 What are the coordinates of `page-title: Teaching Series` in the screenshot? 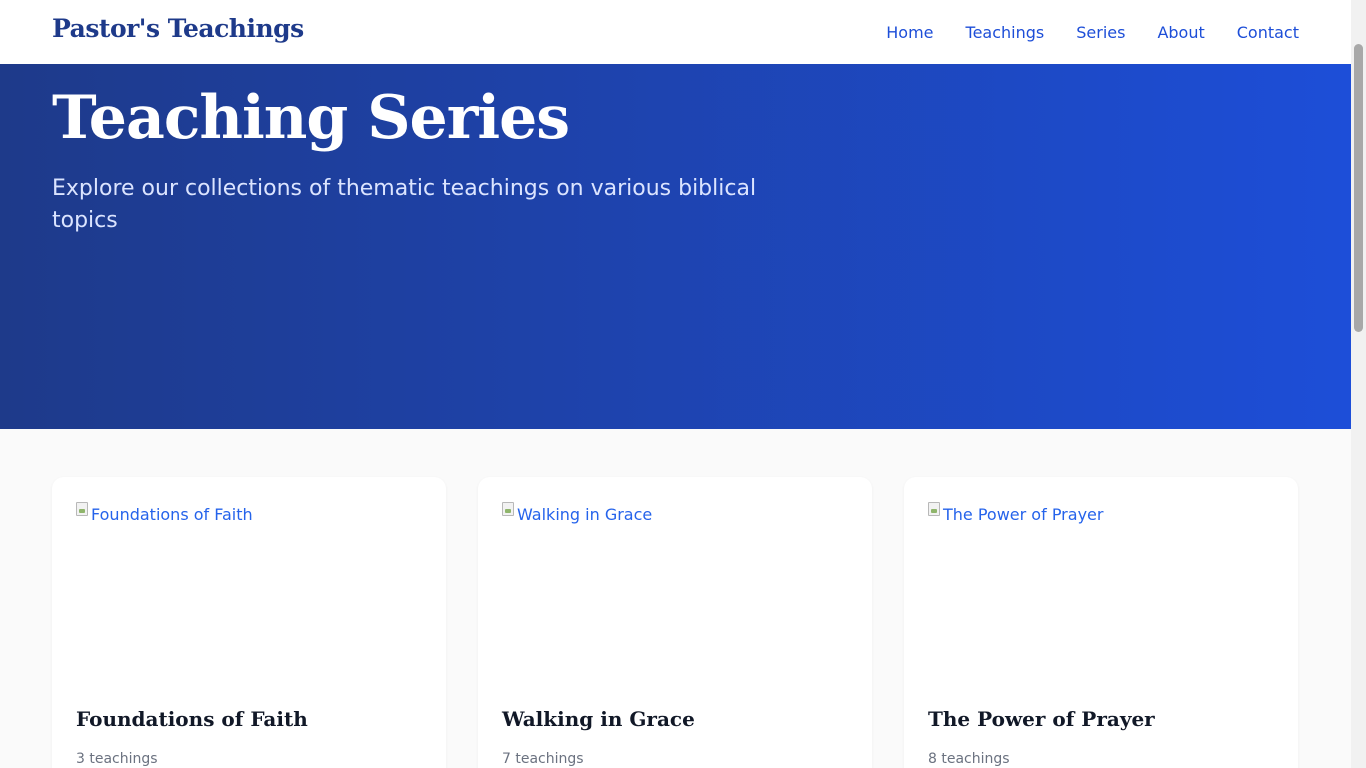 It's located at (311, 118).